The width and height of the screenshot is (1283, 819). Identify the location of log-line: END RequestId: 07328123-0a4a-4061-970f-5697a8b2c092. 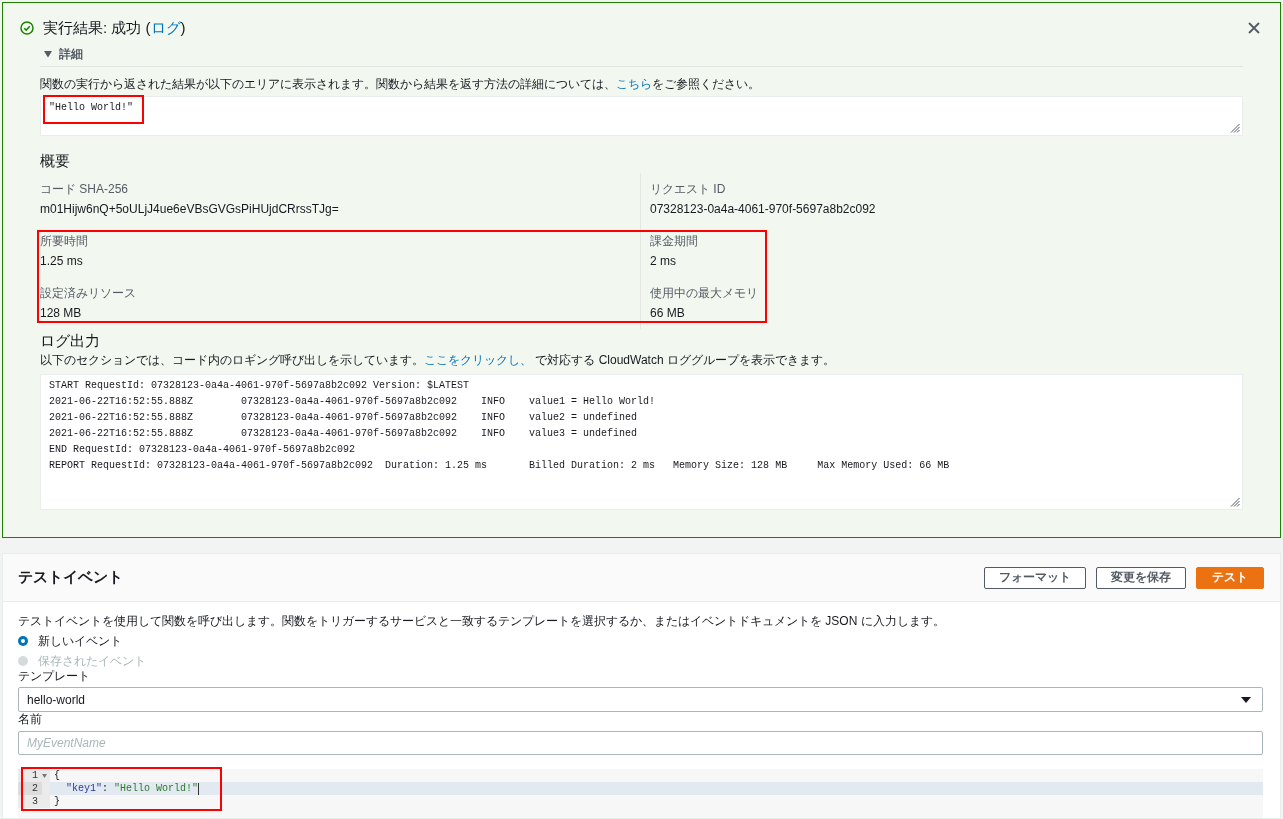
(202, 450).